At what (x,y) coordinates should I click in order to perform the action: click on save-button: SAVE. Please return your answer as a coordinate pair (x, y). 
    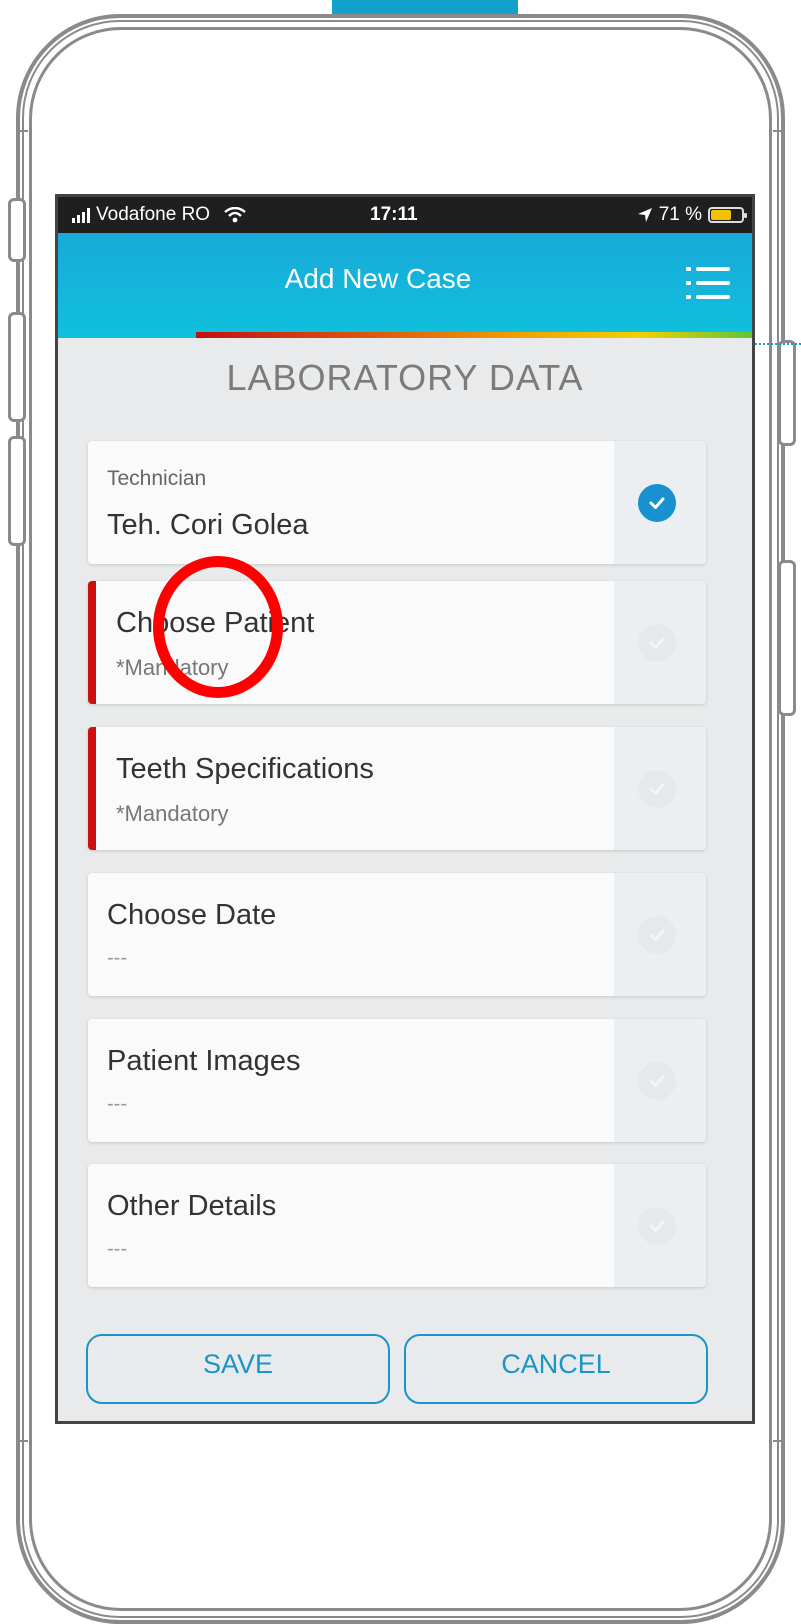
    Looking at the image, I should click on (238, 1369).